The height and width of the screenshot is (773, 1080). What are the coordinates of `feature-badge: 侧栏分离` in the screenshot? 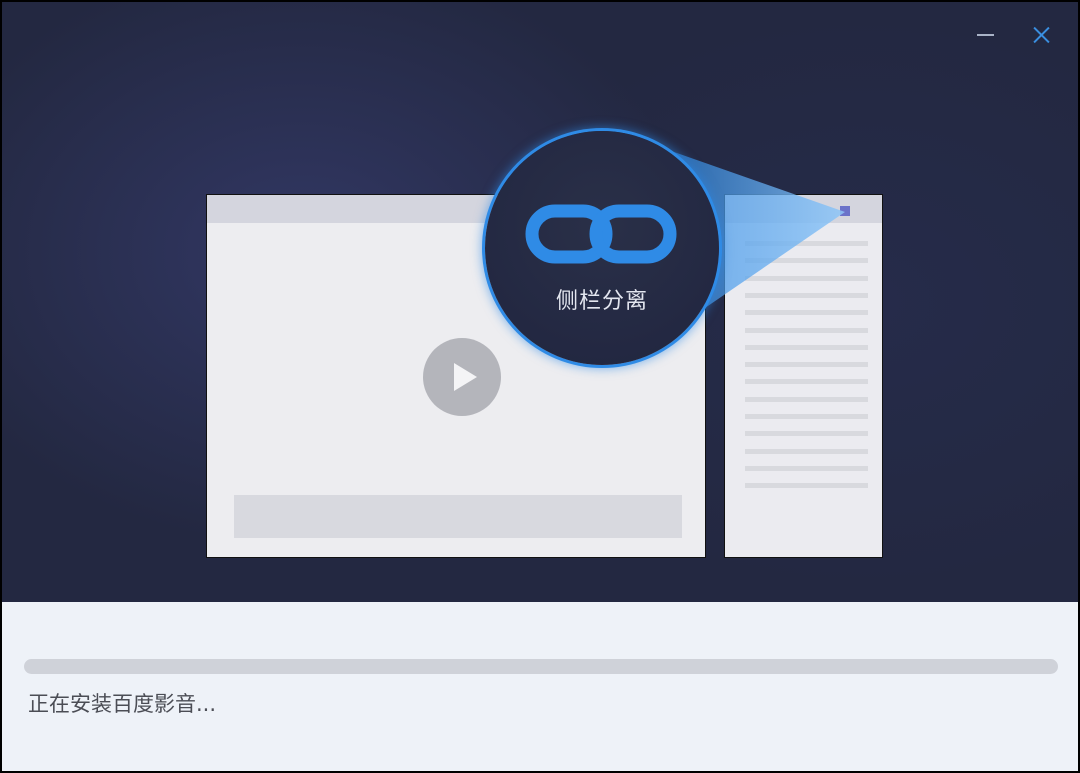 It's located at (602, 248).